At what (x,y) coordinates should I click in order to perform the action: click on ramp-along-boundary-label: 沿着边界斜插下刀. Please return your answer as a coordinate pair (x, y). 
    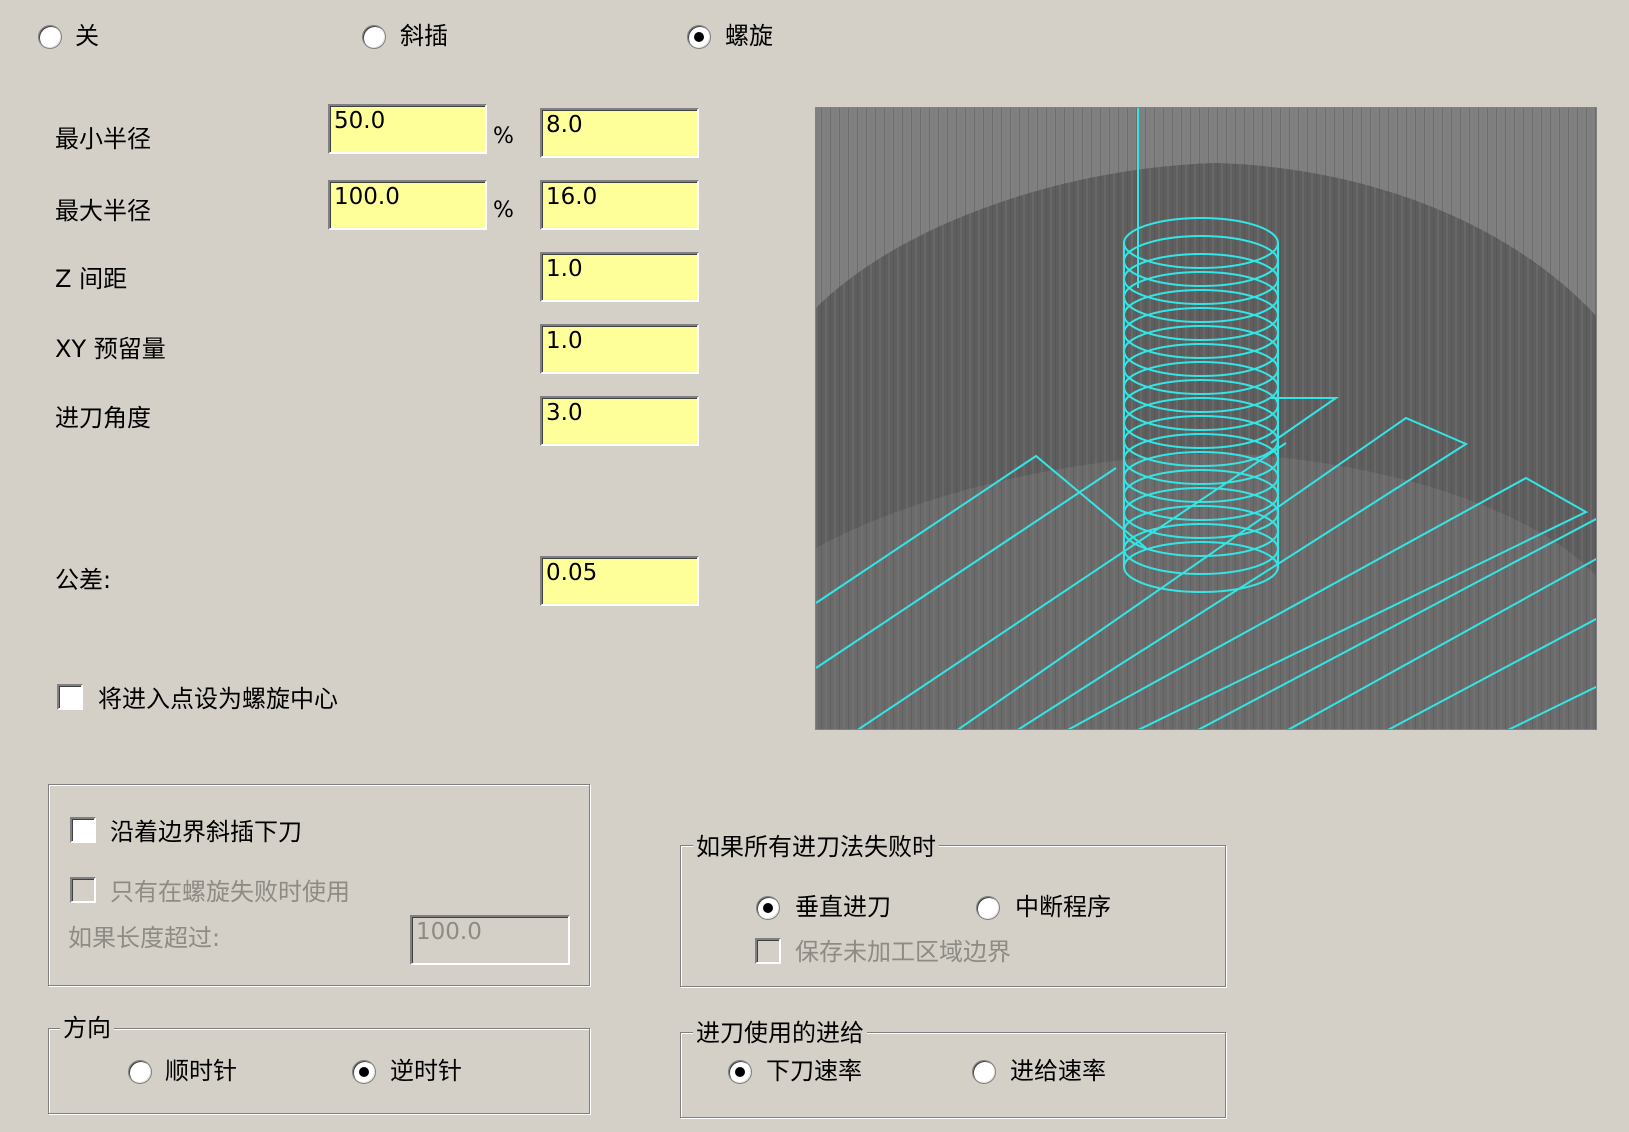
    Looking at the image, I should click on (206, 832).